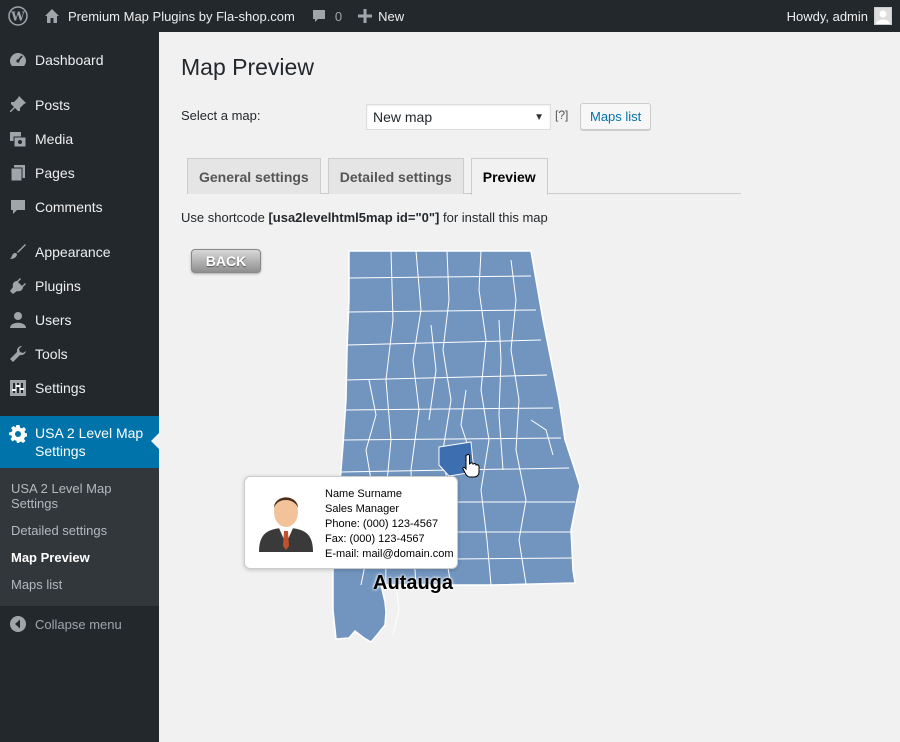 The image size is (900, 742). I want to click on hand-cursor-icon, so click(471, 467).